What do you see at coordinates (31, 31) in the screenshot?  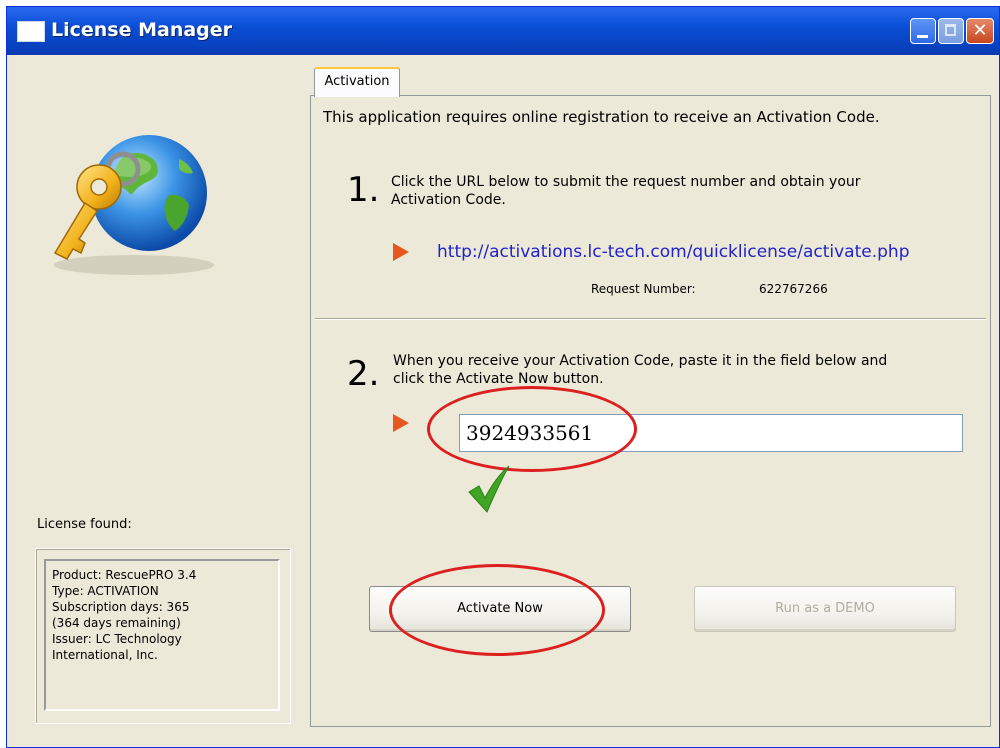 I see `app-window-icon` at bounding box center [31, 31].